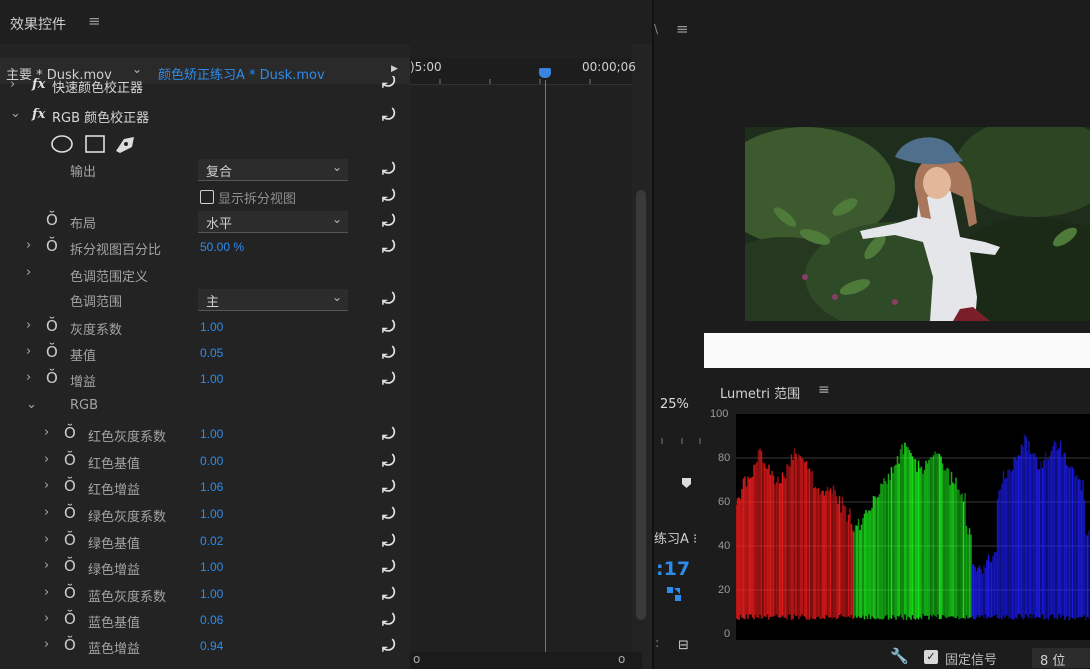 This screenshot has width=1090, height=669. Describe the element at coordinates (526, 660) in the screenshot. I see `timeline-zoom-bar` at that location.